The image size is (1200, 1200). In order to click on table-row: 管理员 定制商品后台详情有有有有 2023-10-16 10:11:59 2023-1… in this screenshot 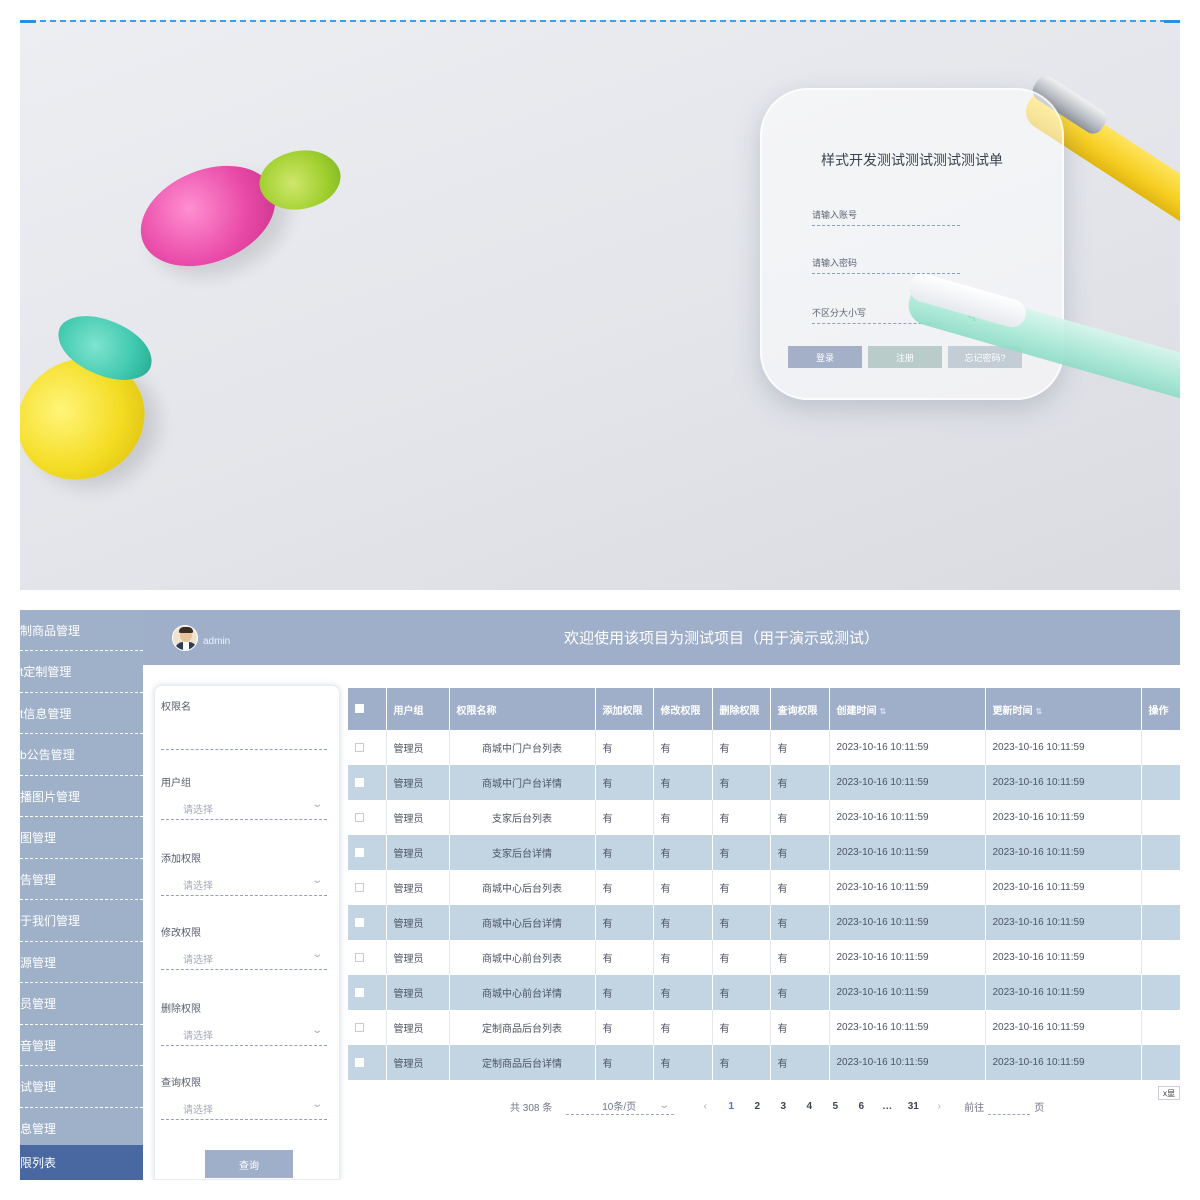, I will do `click(764, 1062)`.